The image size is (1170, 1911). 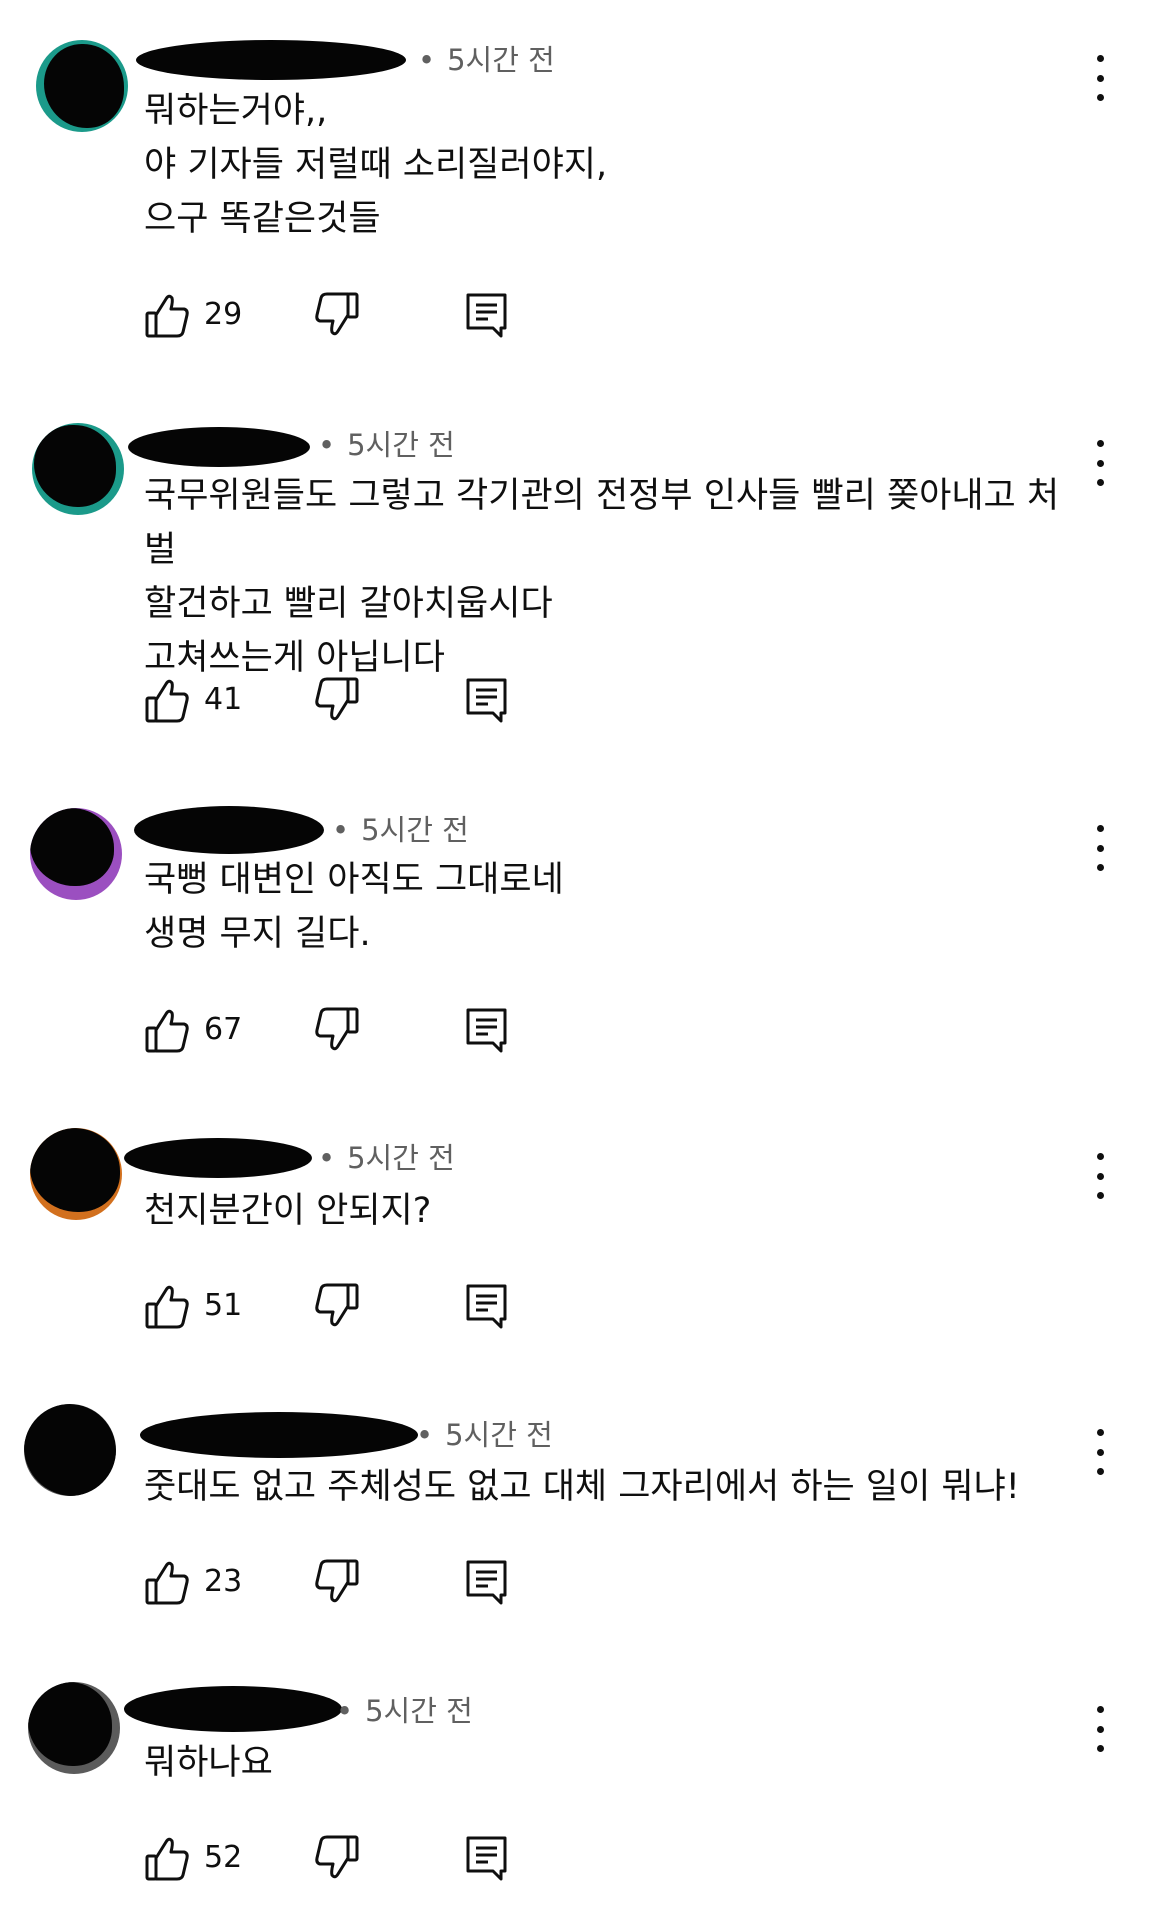 I want to click on comment-text: 뭐하나요, so click(x=208, y=1763).